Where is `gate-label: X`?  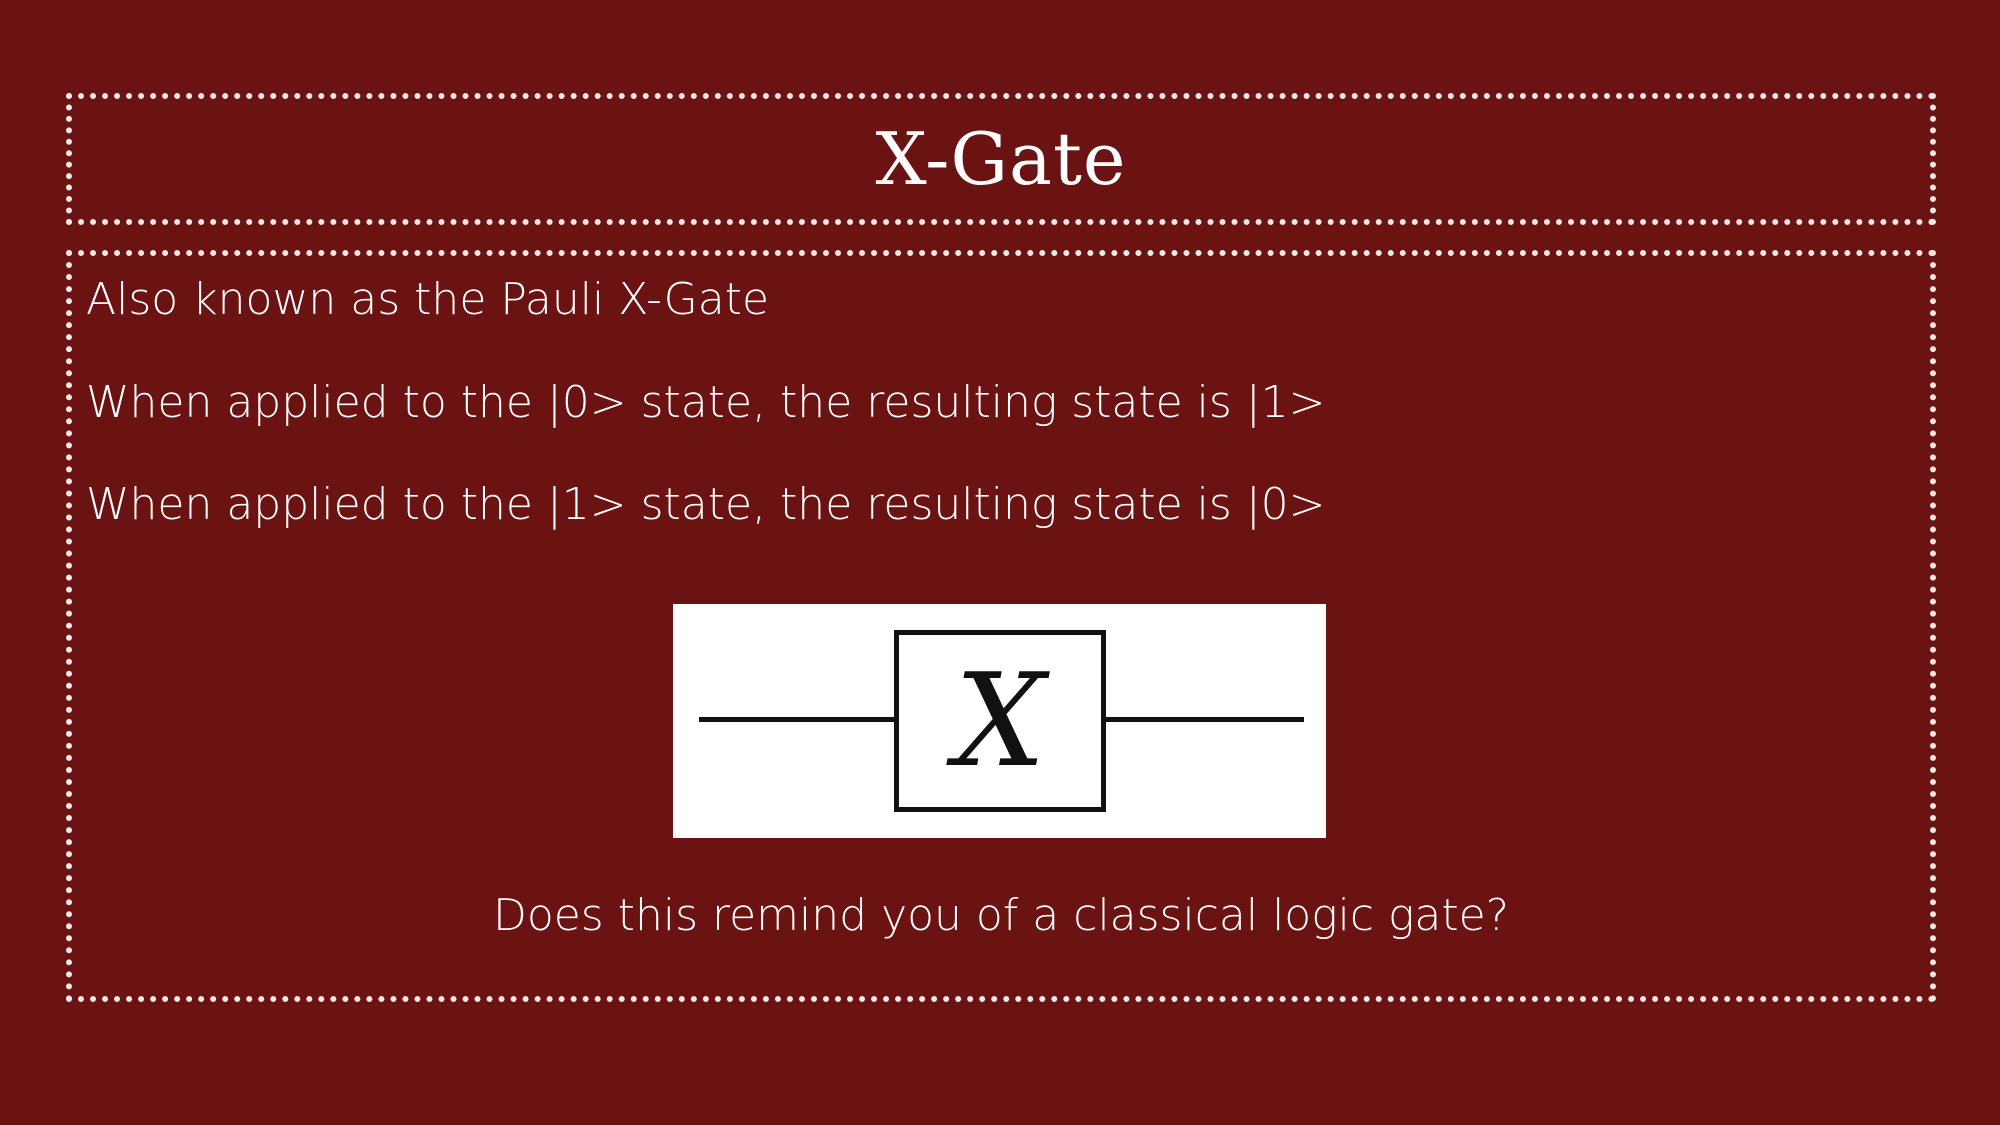 gate-label: X is located at coordinates (1000, 721).